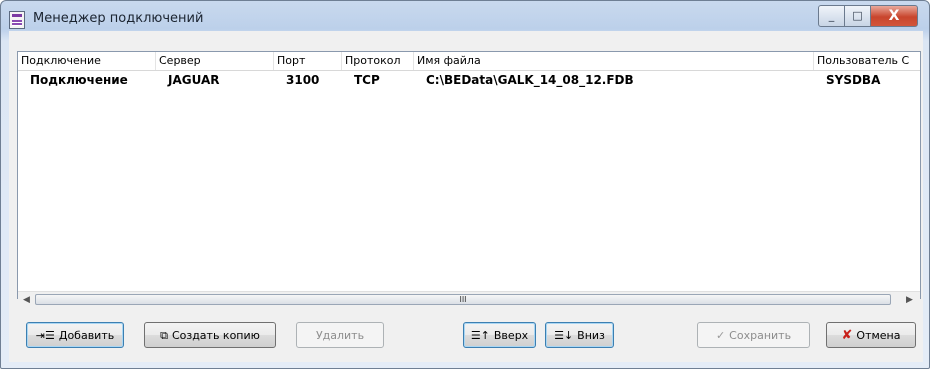 The width and height of the screenshot is (932, 371). What do you see at coordinates (17, 20) in the screenshot?
I see `app-icon` at bounding box center [17, 20].